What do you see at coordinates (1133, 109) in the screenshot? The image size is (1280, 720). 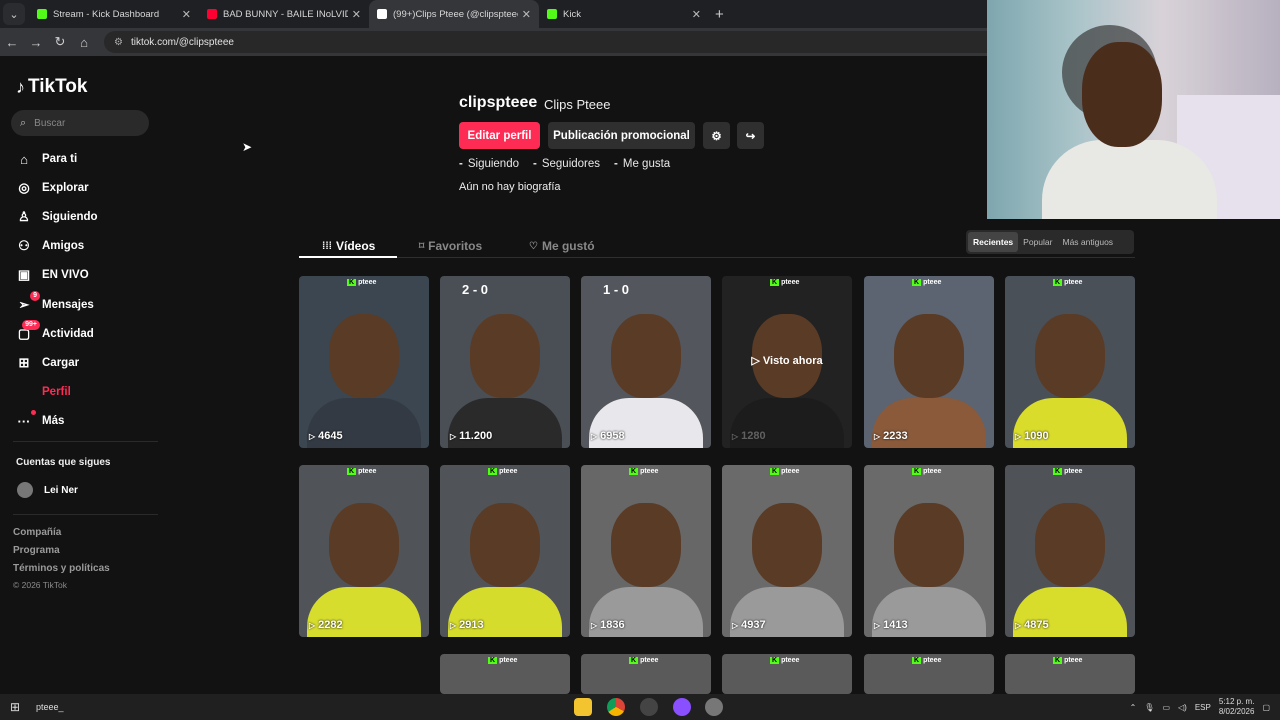 I see `webcam-overlay` at bounding box center [1133, 109].